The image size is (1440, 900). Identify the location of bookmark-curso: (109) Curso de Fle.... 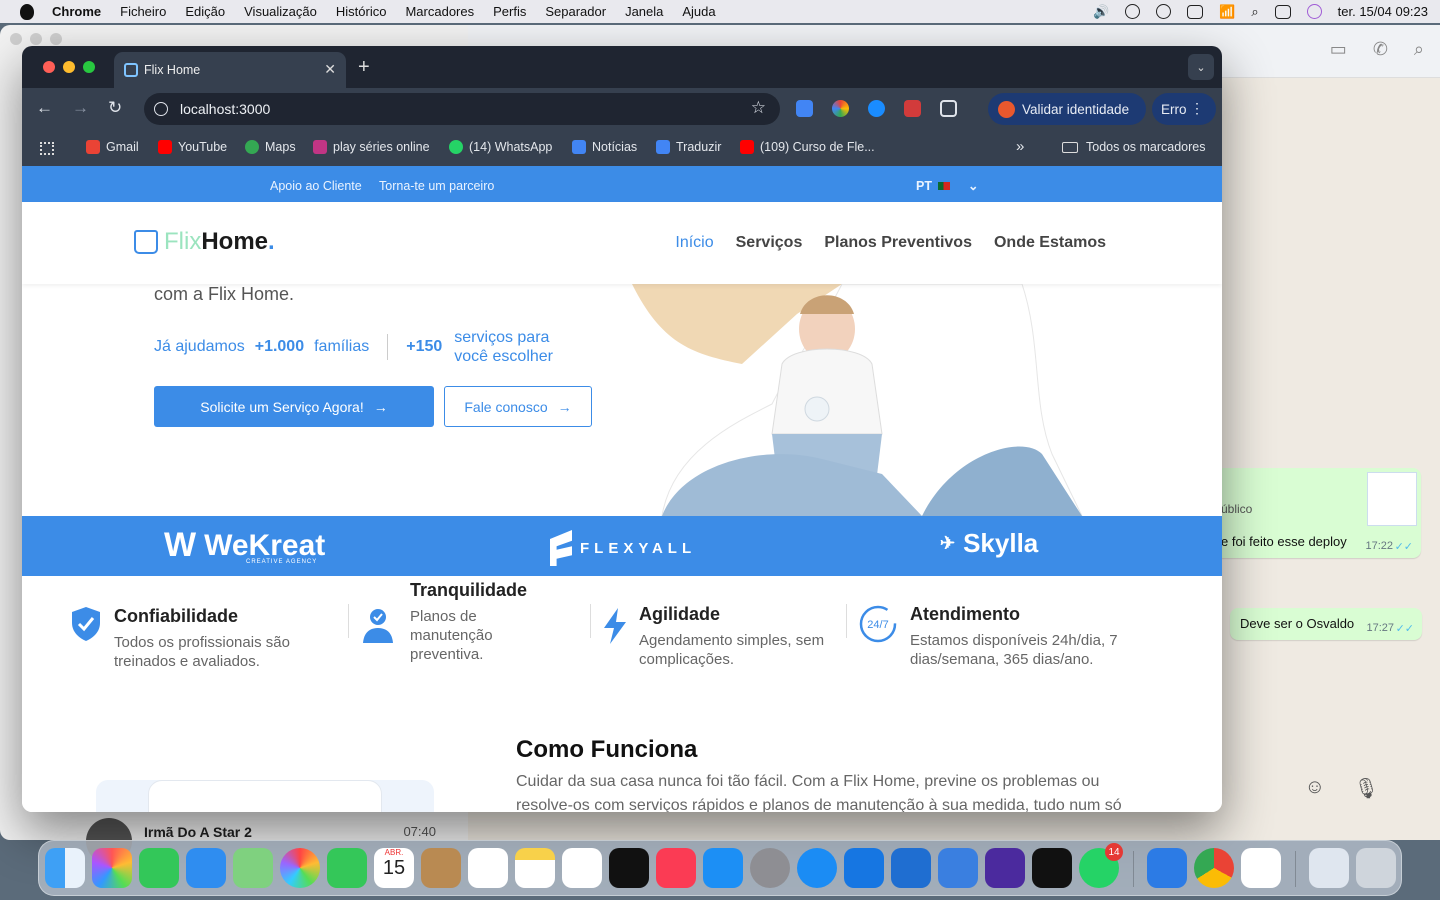
(807, 147).